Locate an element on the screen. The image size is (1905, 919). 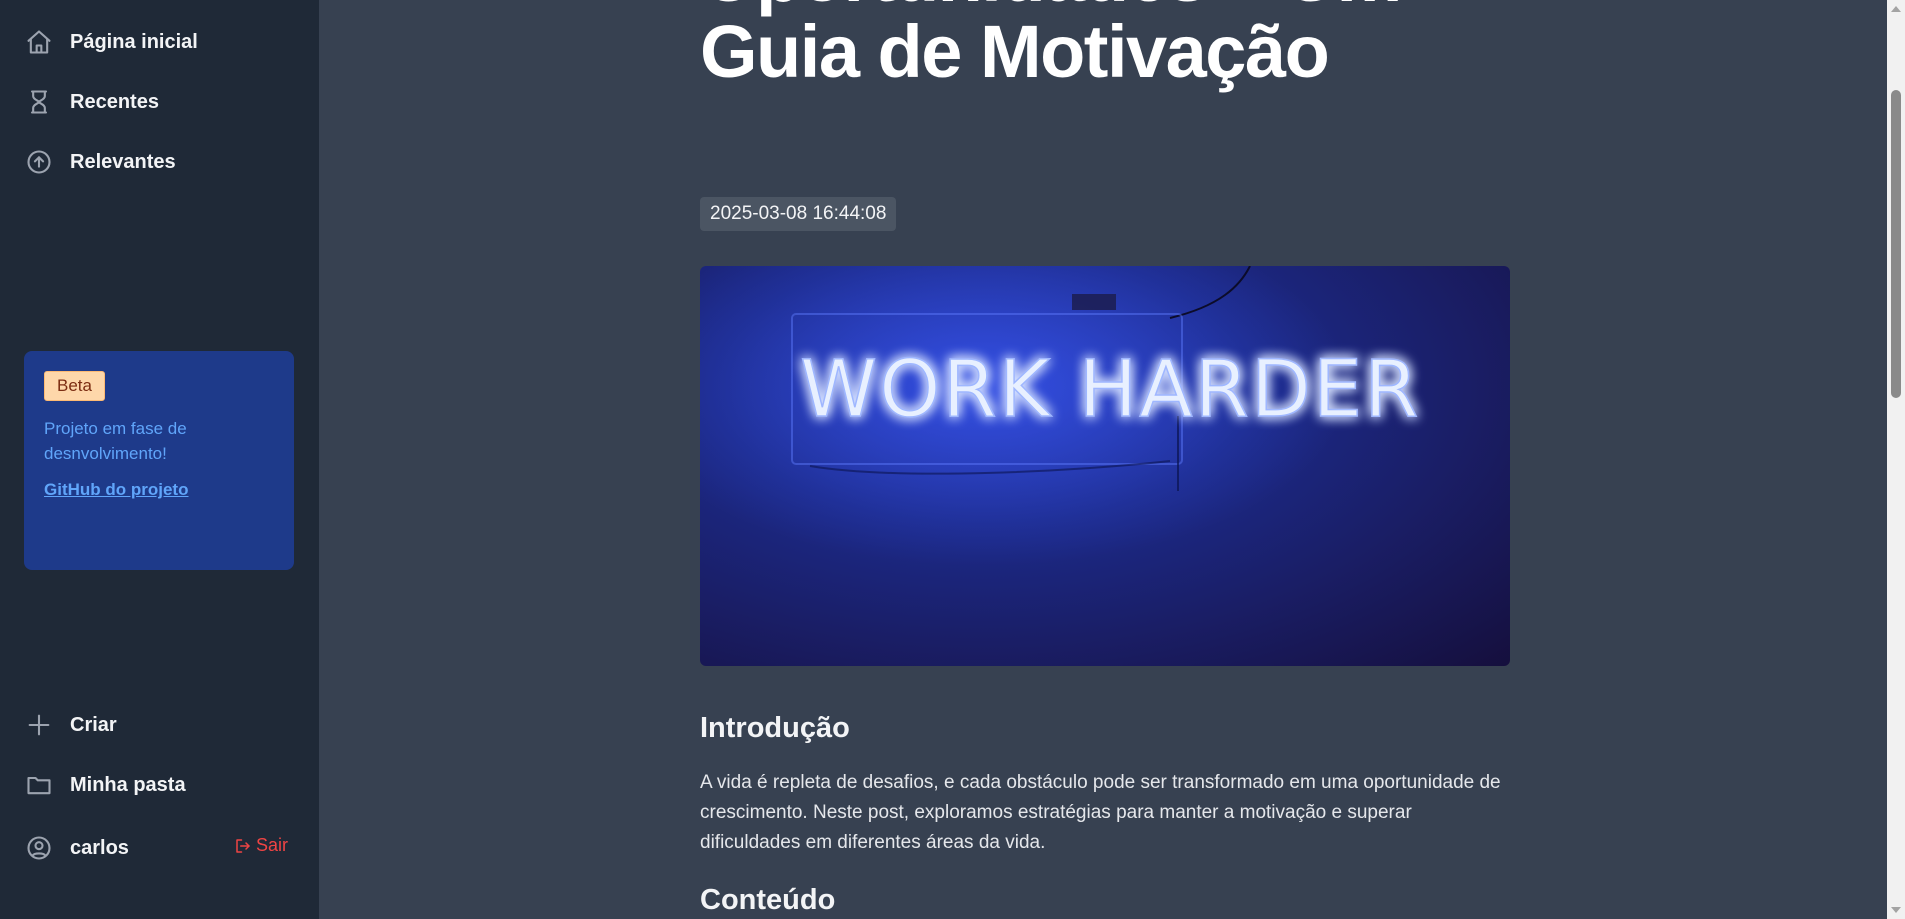
beta-description: Projeto em fase de desnvolvimento! is located at coordinates (115, 441).